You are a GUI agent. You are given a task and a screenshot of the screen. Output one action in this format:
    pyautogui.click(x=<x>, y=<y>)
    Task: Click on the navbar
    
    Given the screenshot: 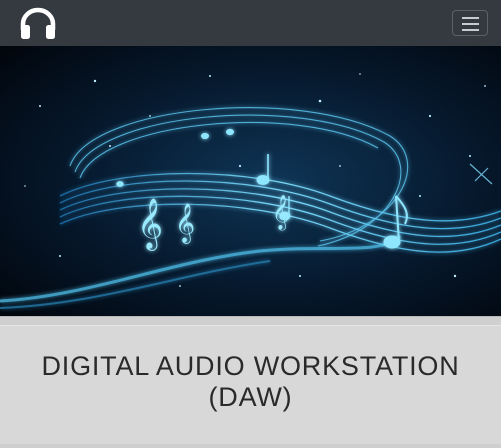 What is the action you would take?
    pyautogui.click(x=250, y=23)
    